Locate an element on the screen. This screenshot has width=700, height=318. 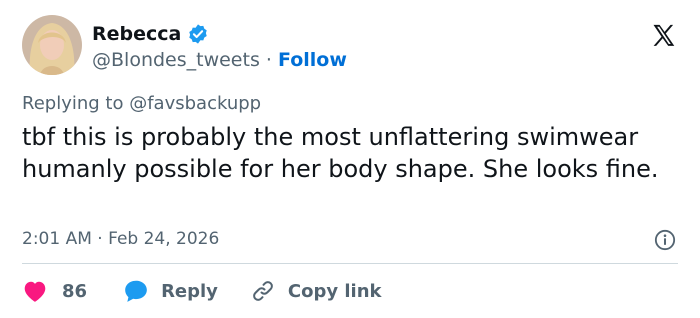
verified-badge-icon is located at coordinates (198, 34).